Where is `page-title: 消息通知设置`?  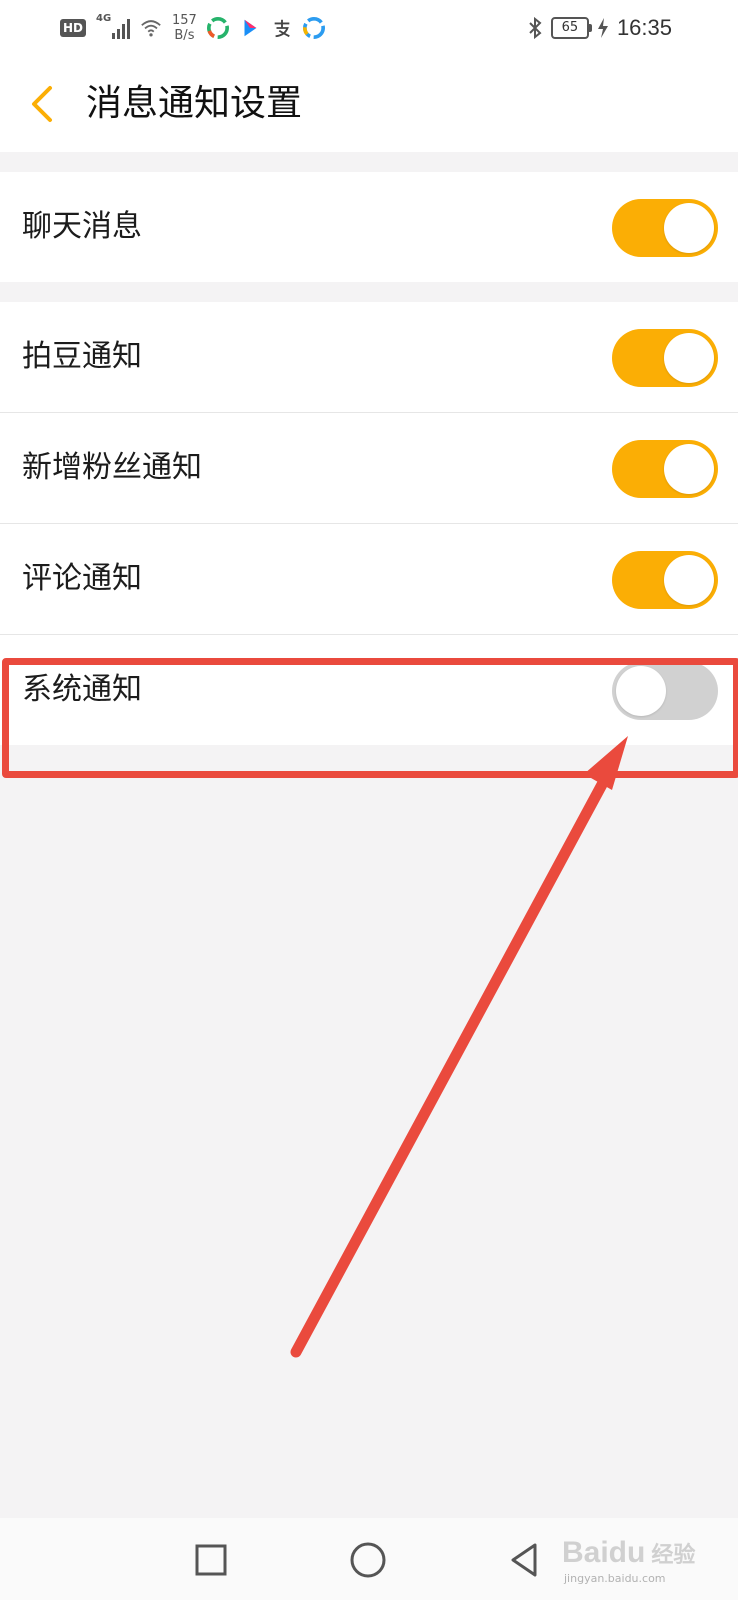 page-title: 消息通知设置 is located at coordinates (194, 103).